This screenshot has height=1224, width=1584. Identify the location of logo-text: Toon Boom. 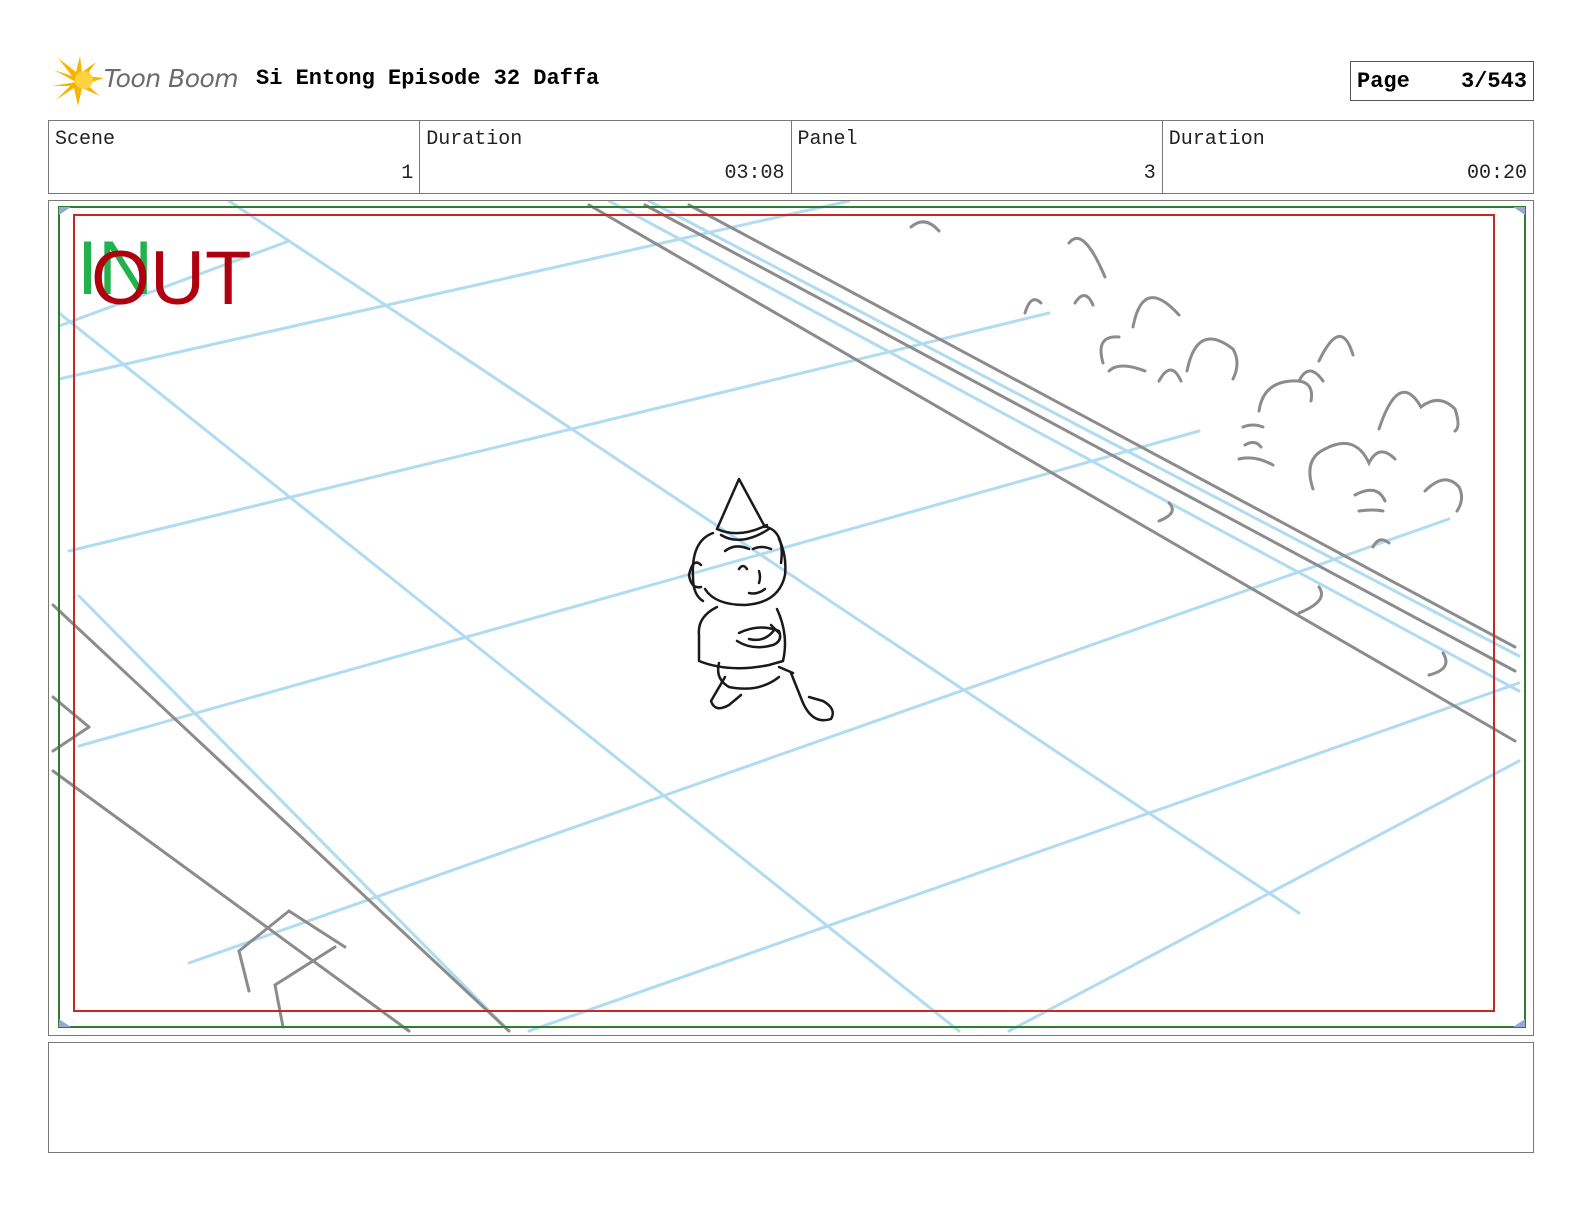
(171, 78).